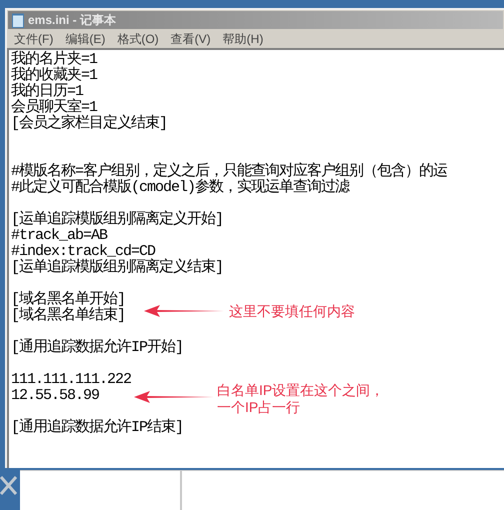  I want to click on text-line: #此定义可配合模版(cmodel)参数，实现运单查询过滤, so click(180, 188).